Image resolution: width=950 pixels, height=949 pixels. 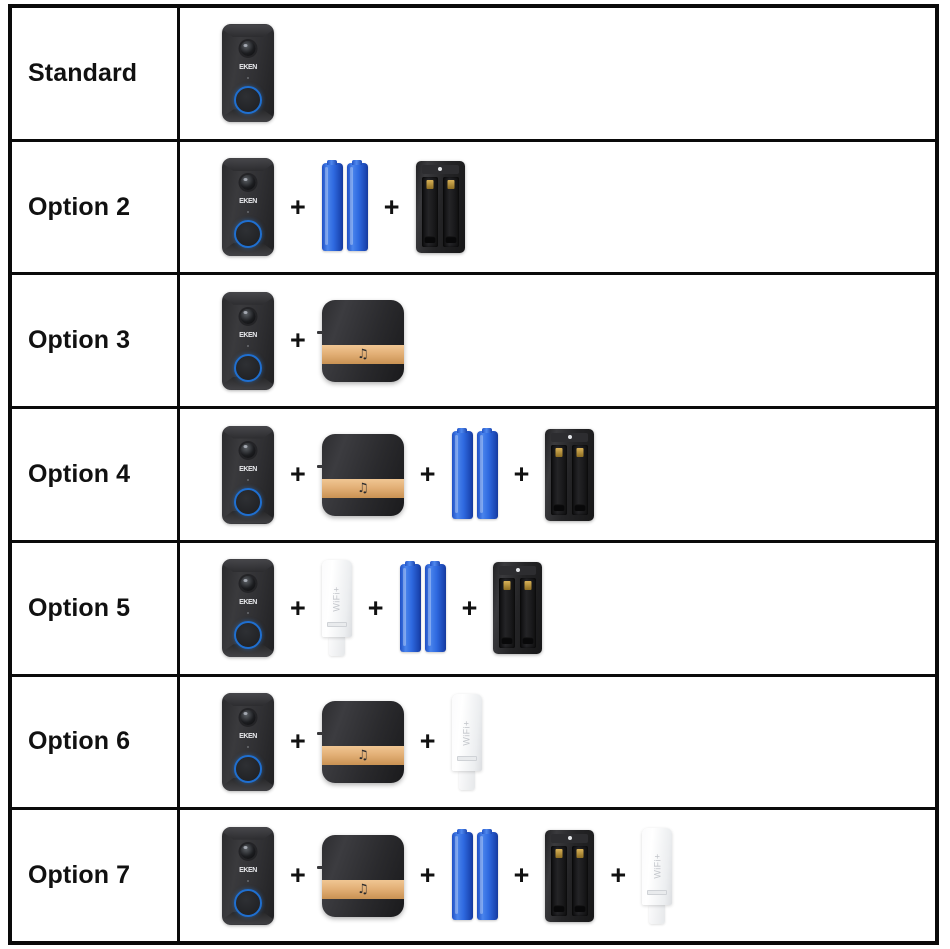 I want to click on option-items-cell: EKEN + ♫ + WiFi+, so click(x=557, y=742).